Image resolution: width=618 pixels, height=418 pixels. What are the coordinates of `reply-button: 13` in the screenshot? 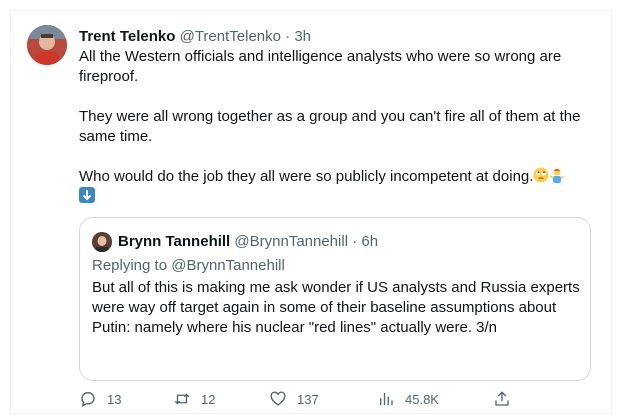 It's located at (100, 399).